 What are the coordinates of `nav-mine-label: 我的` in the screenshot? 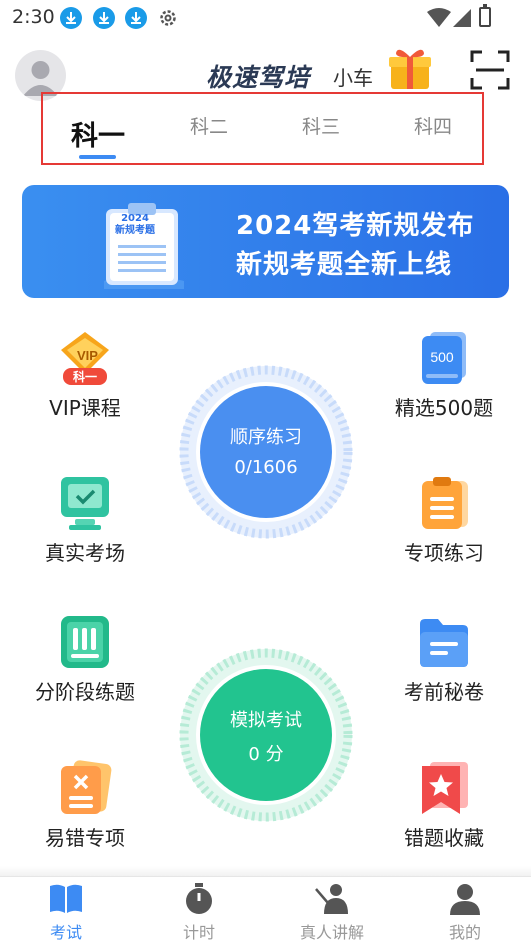 It's located at (464, 932).